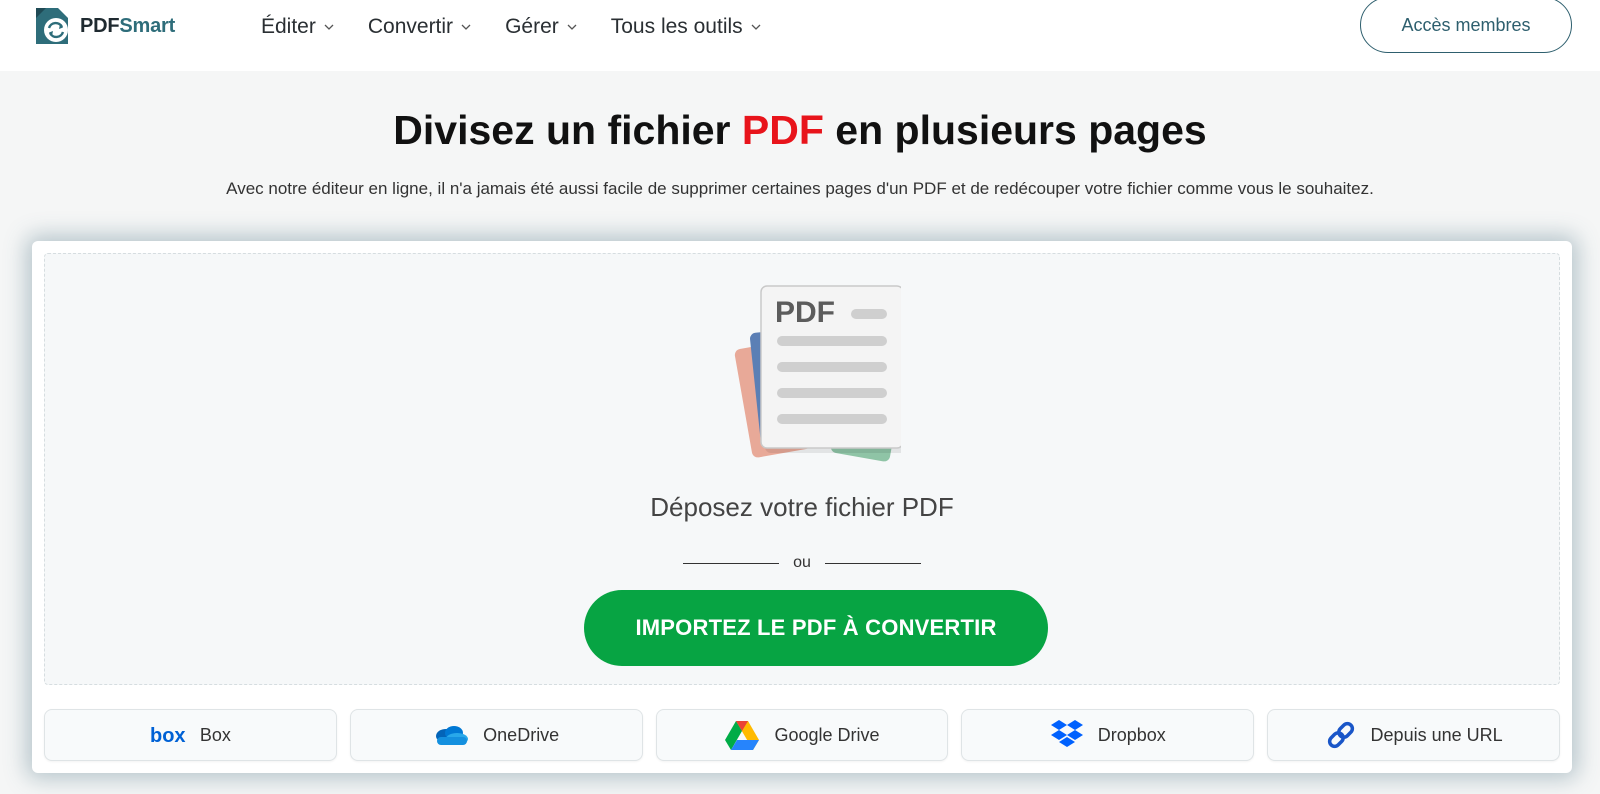 This screenshot has height=794, width=1600. Describe the element at coordinates (52, 26) in the screenshot. I see `logo-icon` at that location.